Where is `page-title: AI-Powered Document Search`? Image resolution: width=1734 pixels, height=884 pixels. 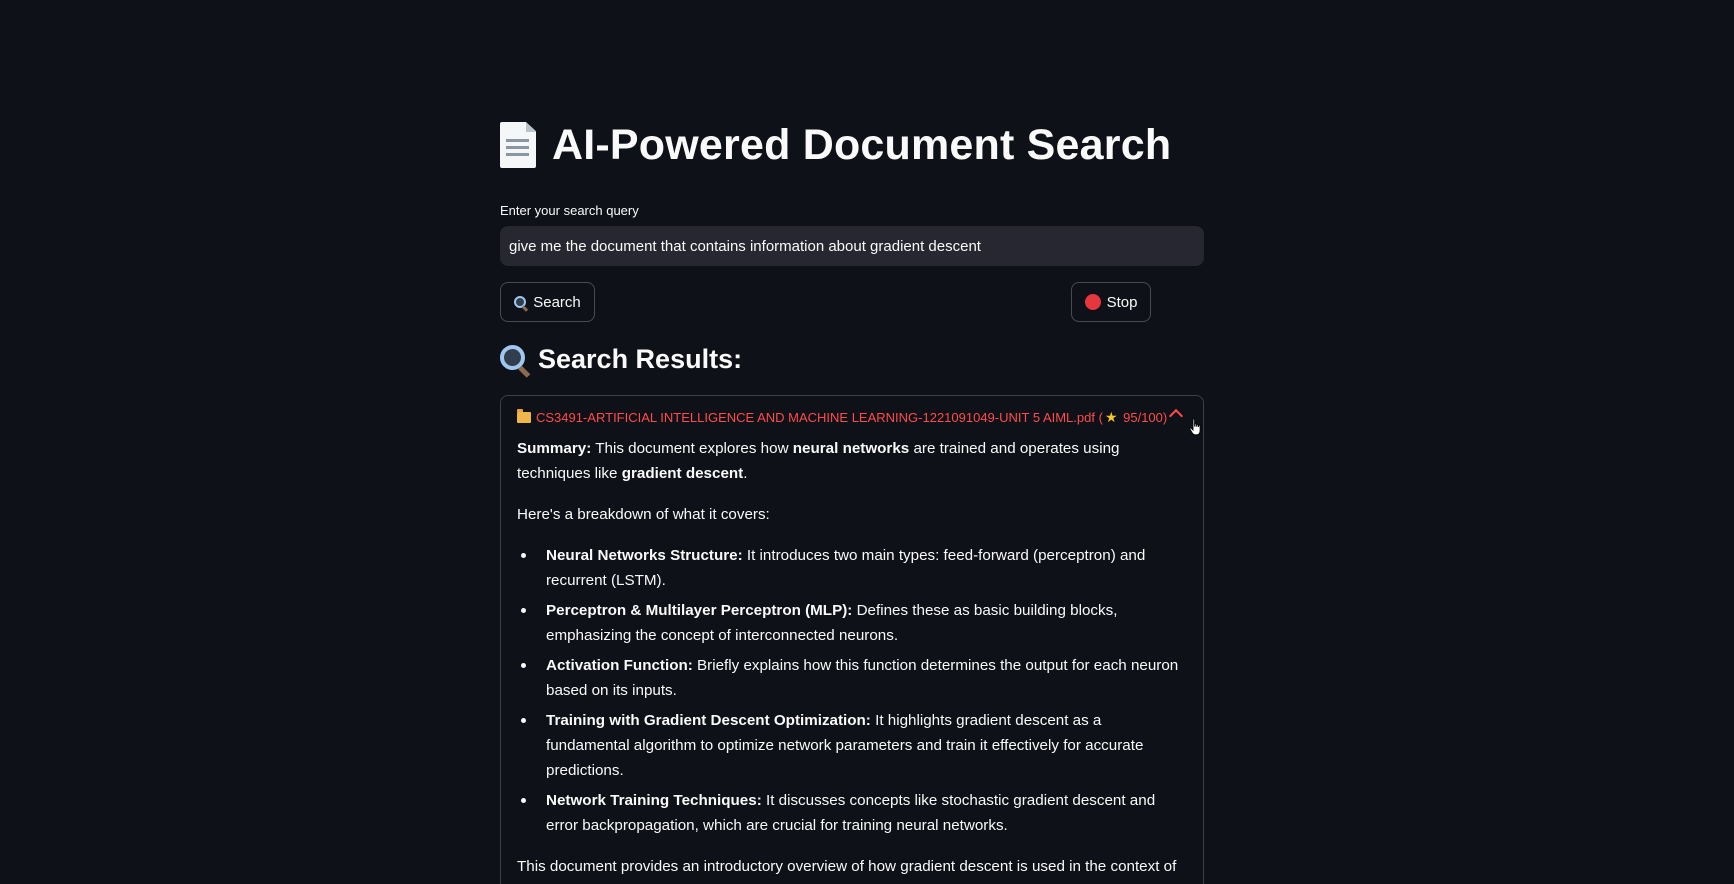
page-title: AI-Powered Document Search is located at coordinates (835, 145).